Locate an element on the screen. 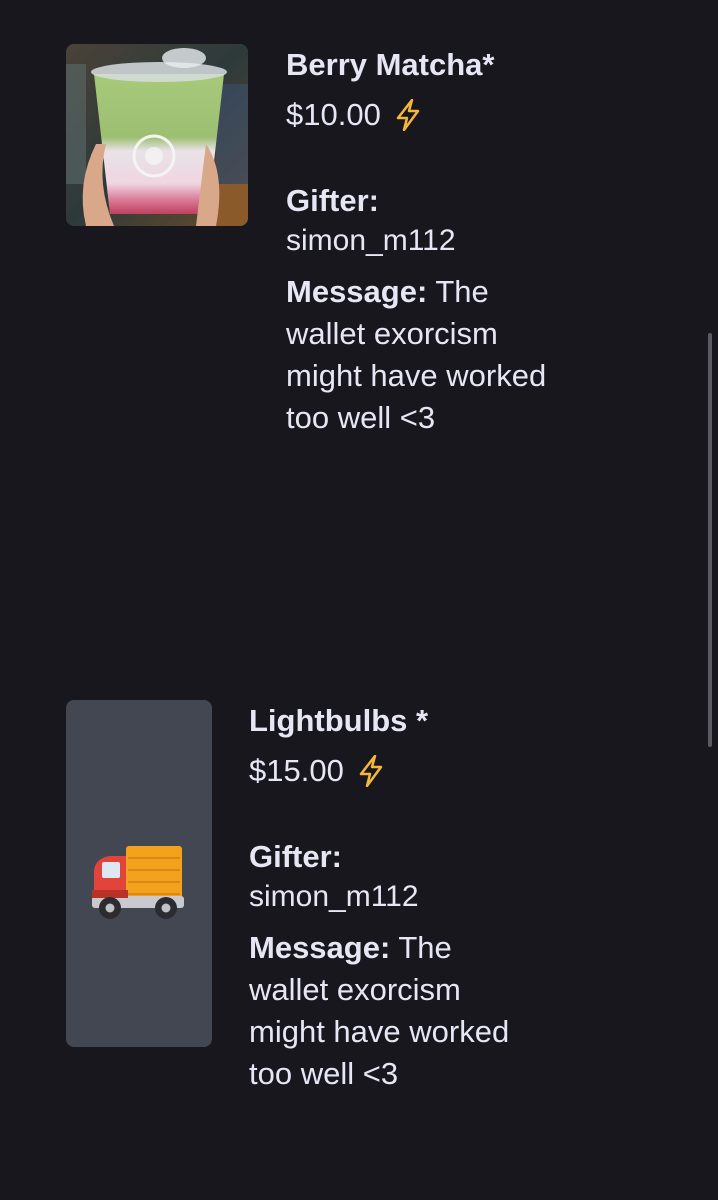 This screenshot has height=1200, width=718. gift-price-row: $15.00 is located at coordinates (384, 771).